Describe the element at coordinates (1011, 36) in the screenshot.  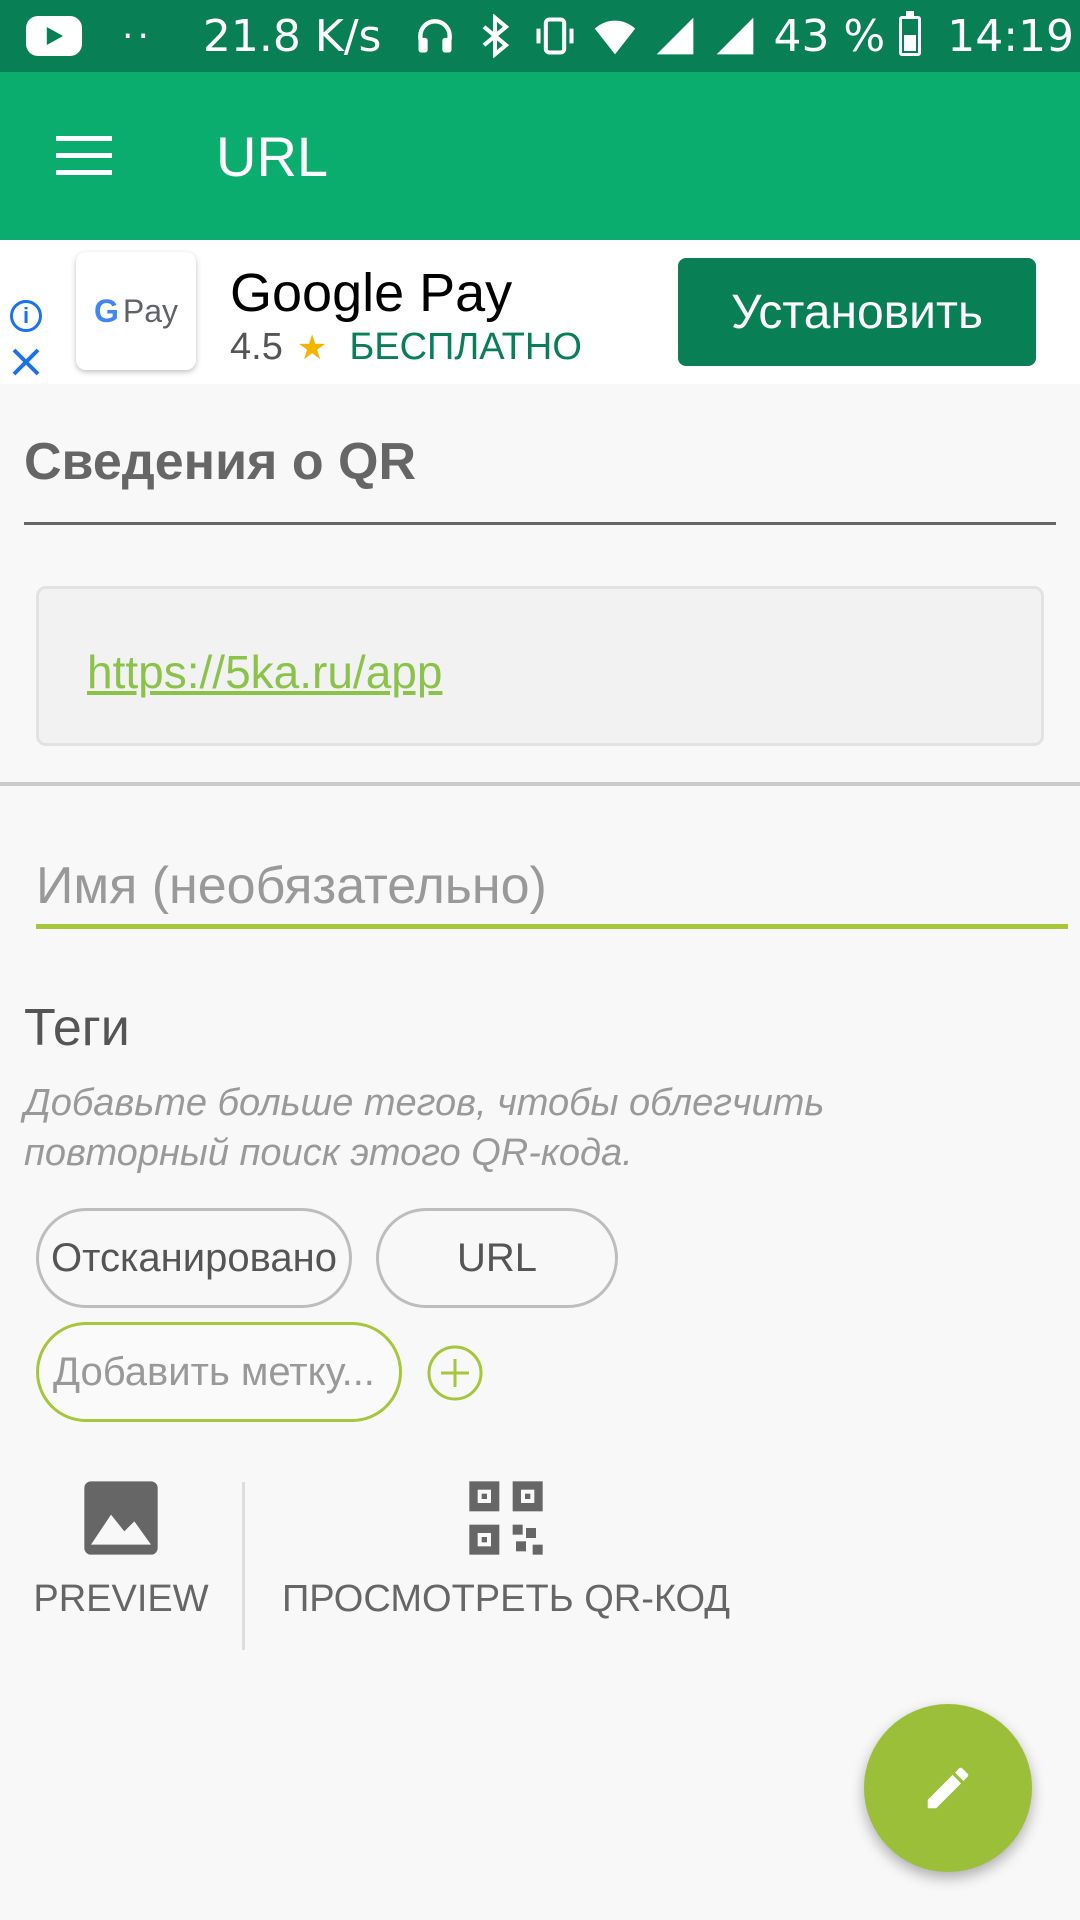
I see `clock: 14:19` at that location.